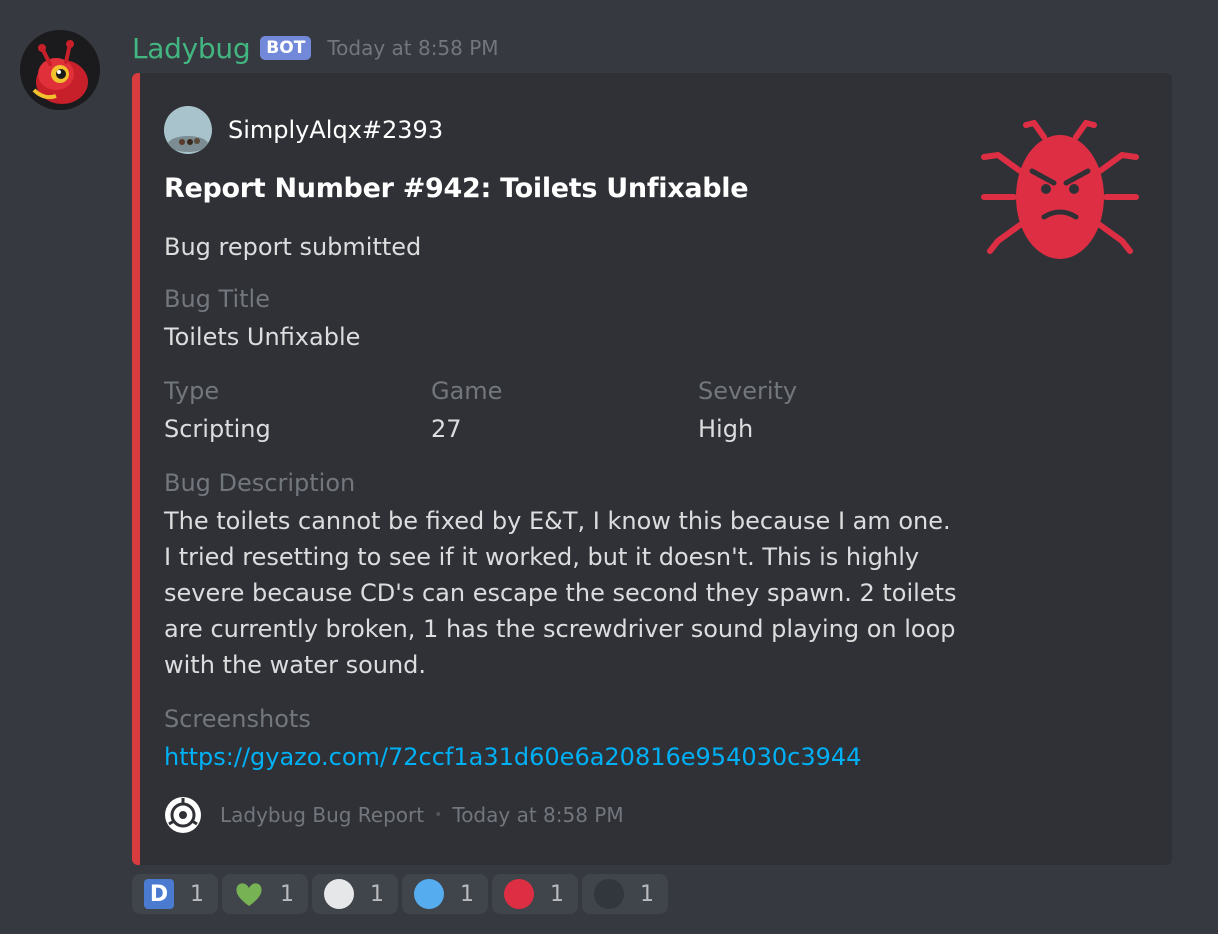  Describe the element at coordinates (355, 894) in the screenshot. I see `reaction-white-circle: 1` at that location.